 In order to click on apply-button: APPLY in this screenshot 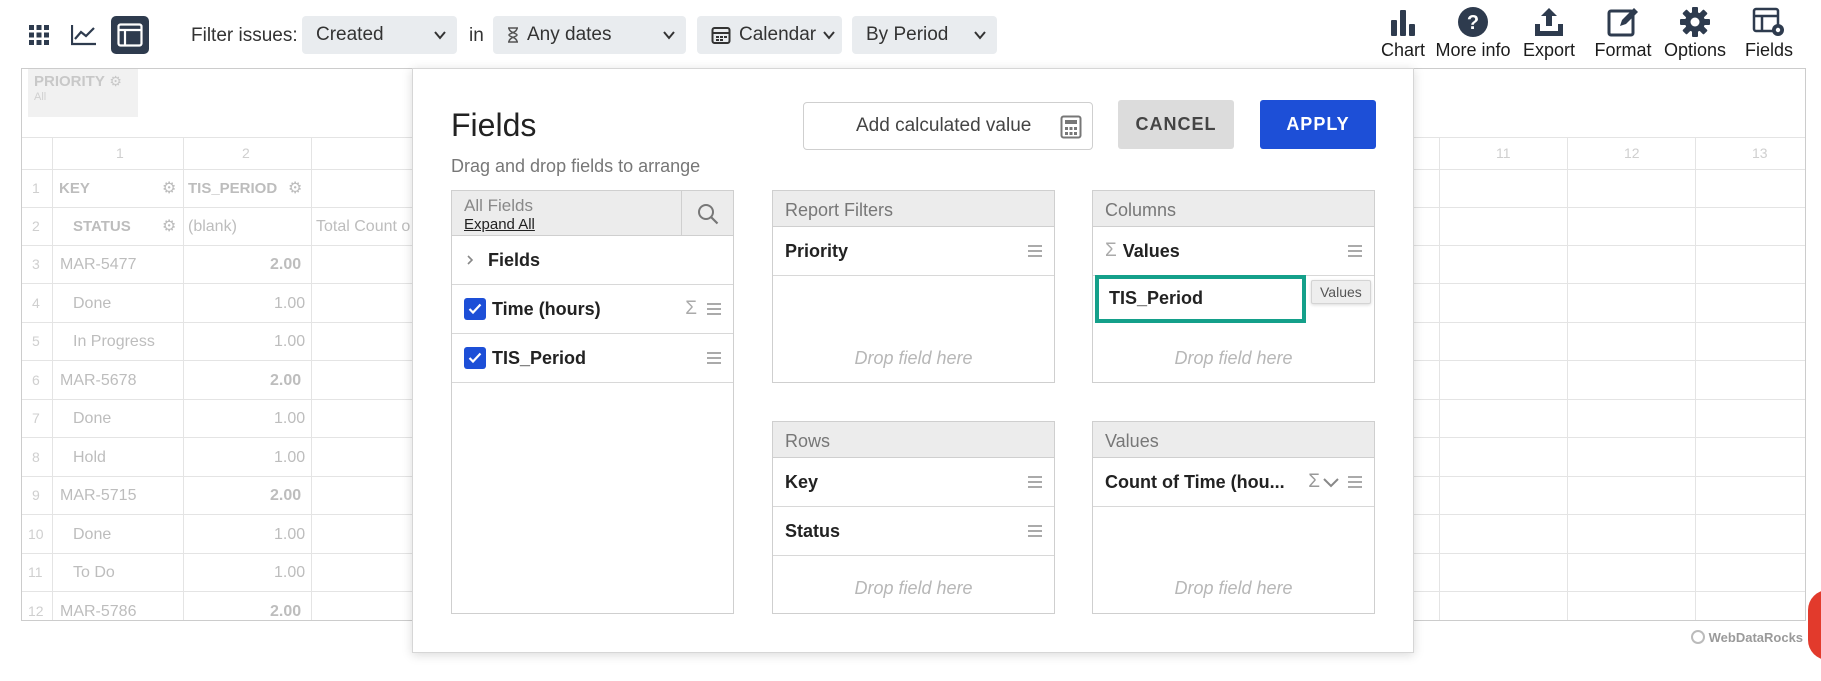, I will do `click(1318, 124)`.